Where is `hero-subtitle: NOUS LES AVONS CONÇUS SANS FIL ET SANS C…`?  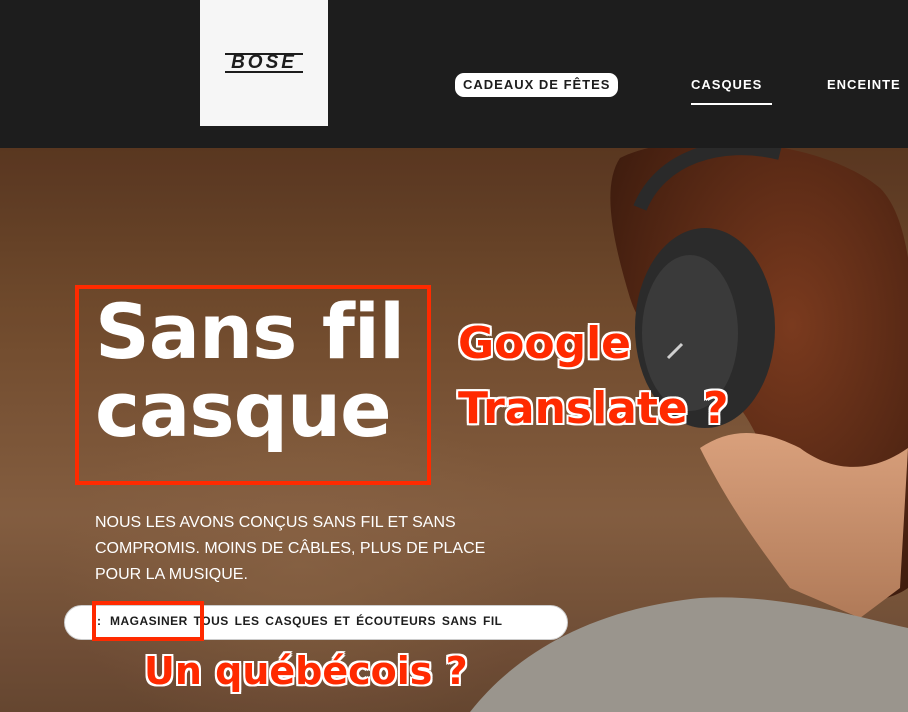
hero-subtitle: NOUS LES AVONS CONÇUS SANS FIL ET SANS C… is located at coordinates (290, 548).